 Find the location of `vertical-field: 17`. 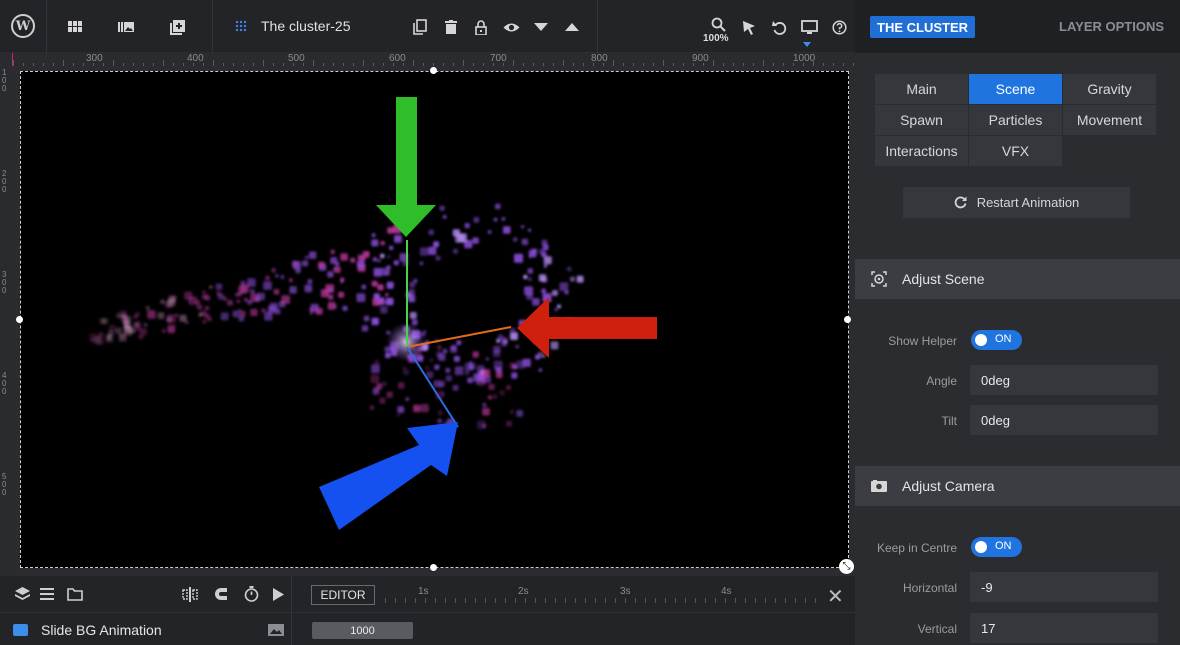

vertical-field: 17 is located at coordinates (1064, 628).